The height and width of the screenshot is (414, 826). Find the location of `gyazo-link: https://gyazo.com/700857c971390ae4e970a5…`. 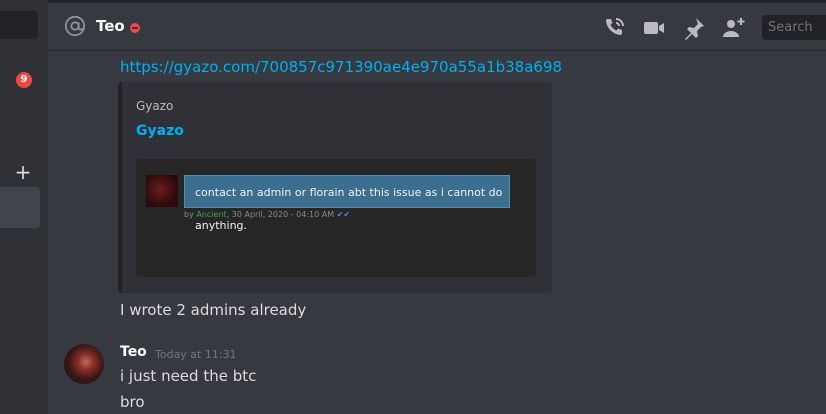

gyazo-link: https://gyazo.com/700857c971390ae4e970a5… is located at coordinates (341, 67).